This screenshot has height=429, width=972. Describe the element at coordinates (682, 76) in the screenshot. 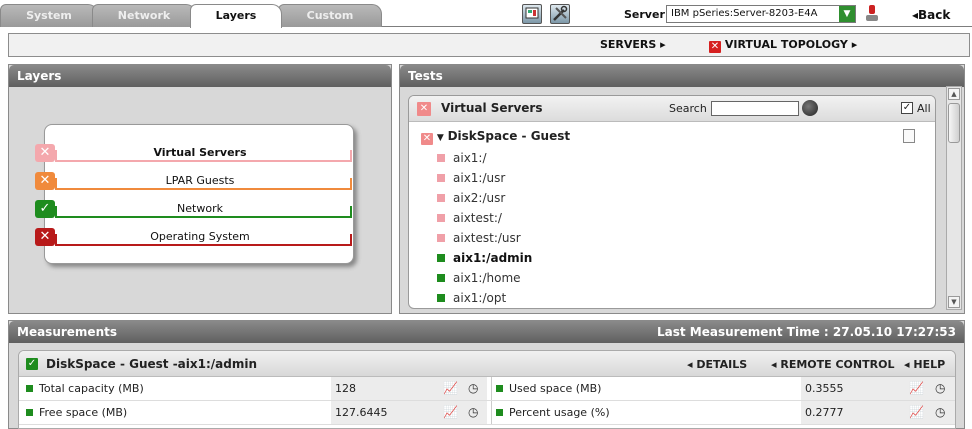

I see `tests-panel-title: Tests` at that location.